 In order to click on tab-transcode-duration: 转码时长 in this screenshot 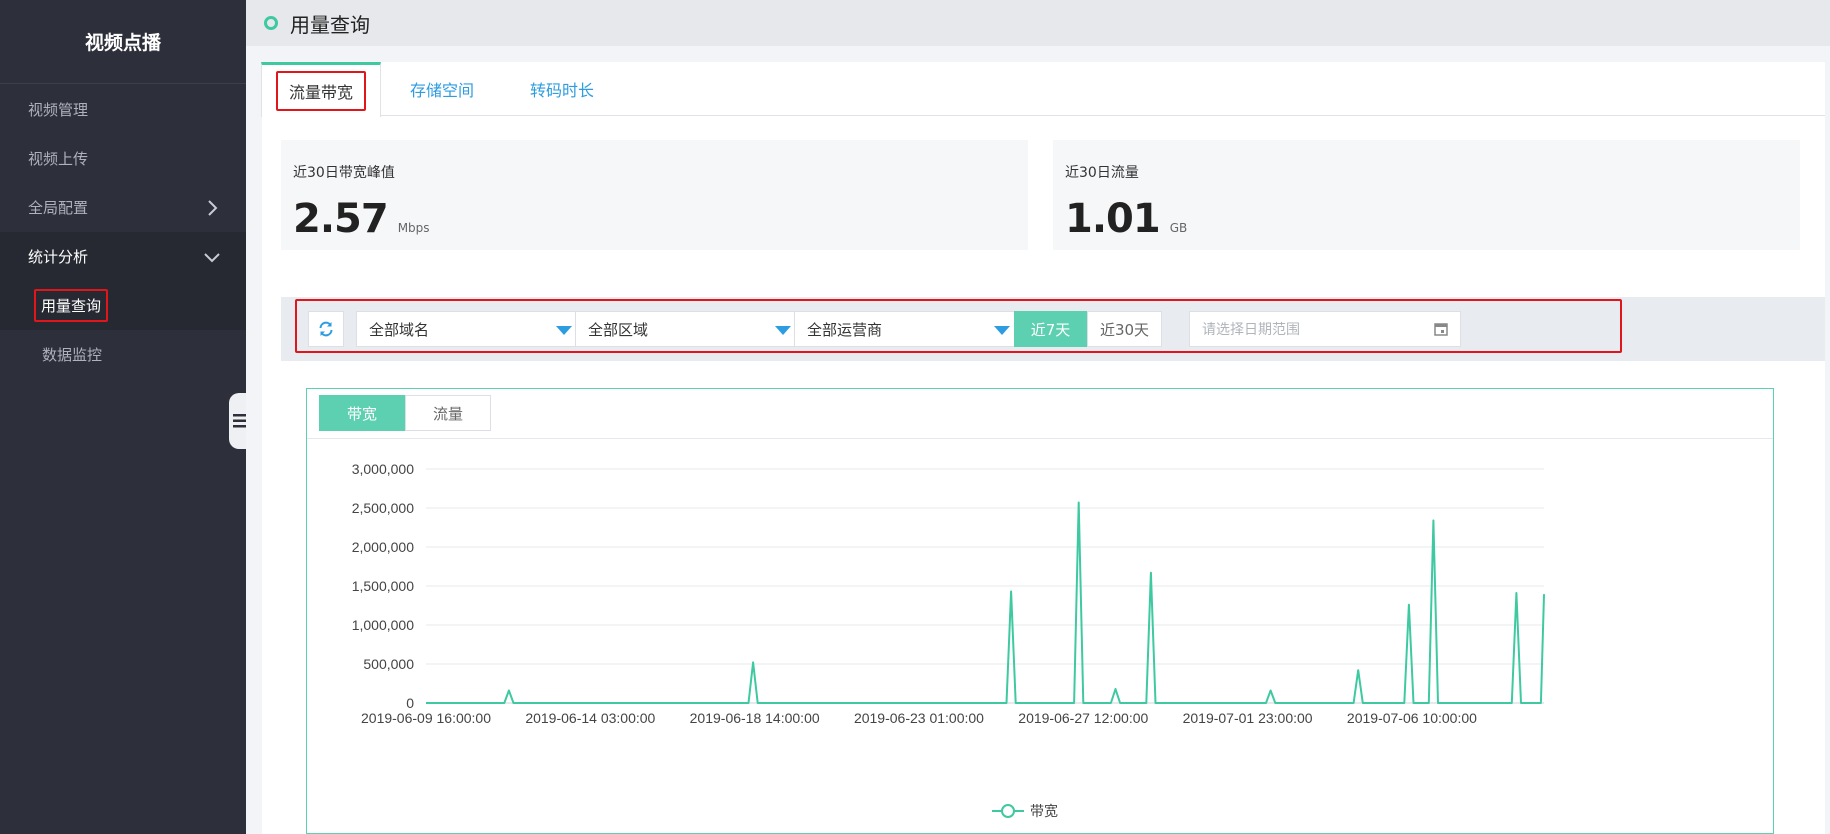, I will do `click(562, 89)`.